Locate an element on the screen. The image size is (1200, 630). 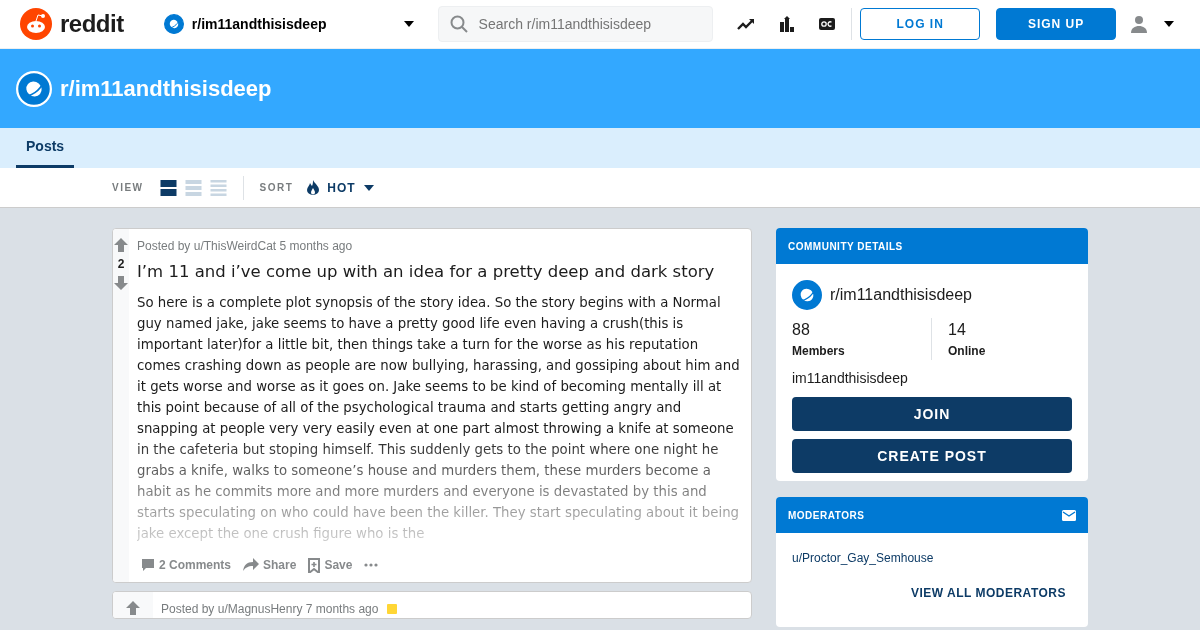
card-view-icon is located at coordinates (168, 187).